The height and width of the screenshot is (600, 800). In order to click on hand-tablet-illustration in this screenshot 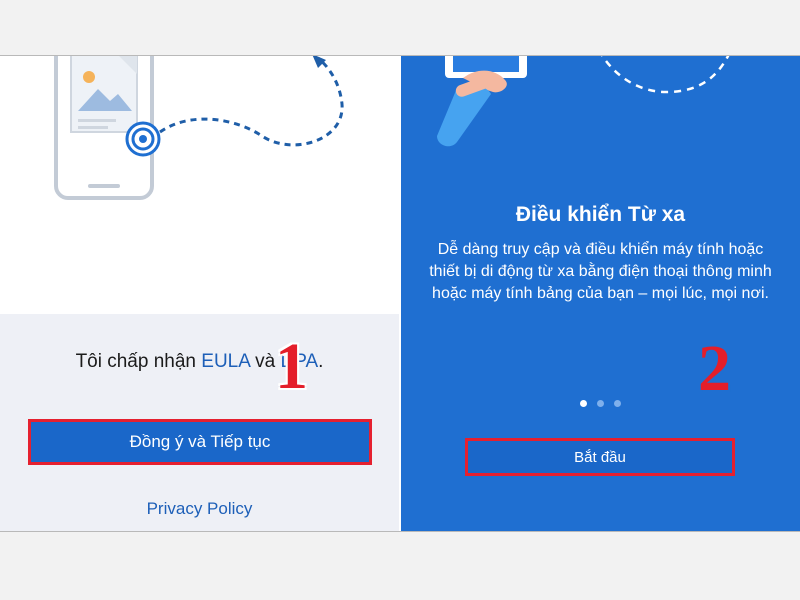, I will do `click(583, 101)`.